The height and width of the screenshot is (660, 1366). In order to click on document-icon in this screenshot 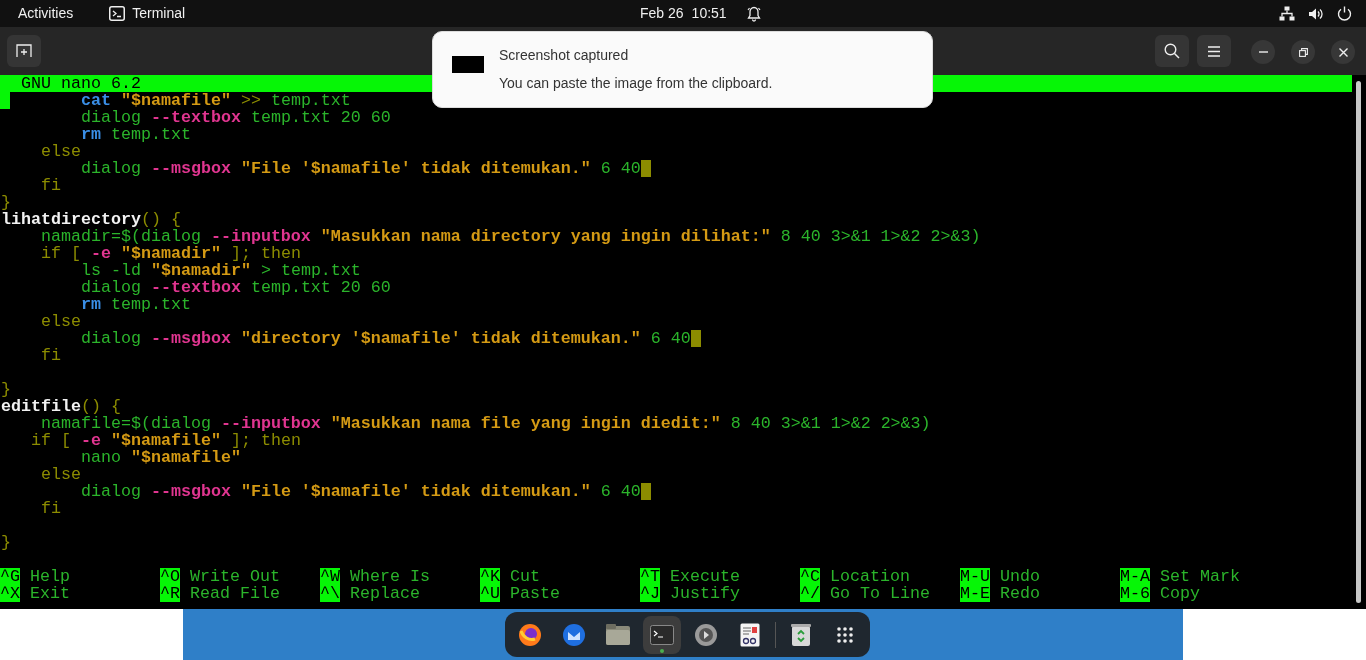, I will do `click(750, 634)`.